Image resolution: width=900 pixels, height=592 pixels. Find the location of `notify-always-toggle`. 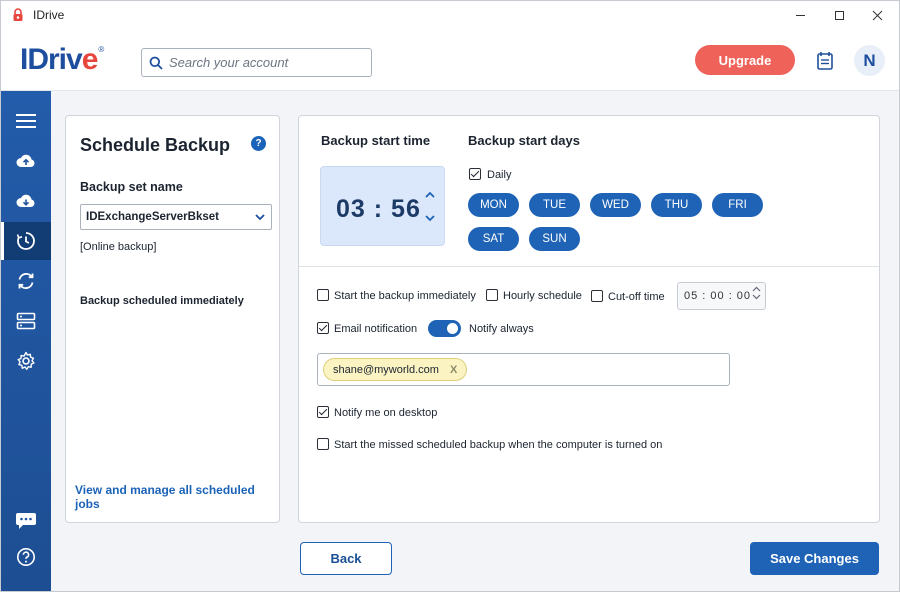

notify-always-toggle is located at coordinates (444, 328).